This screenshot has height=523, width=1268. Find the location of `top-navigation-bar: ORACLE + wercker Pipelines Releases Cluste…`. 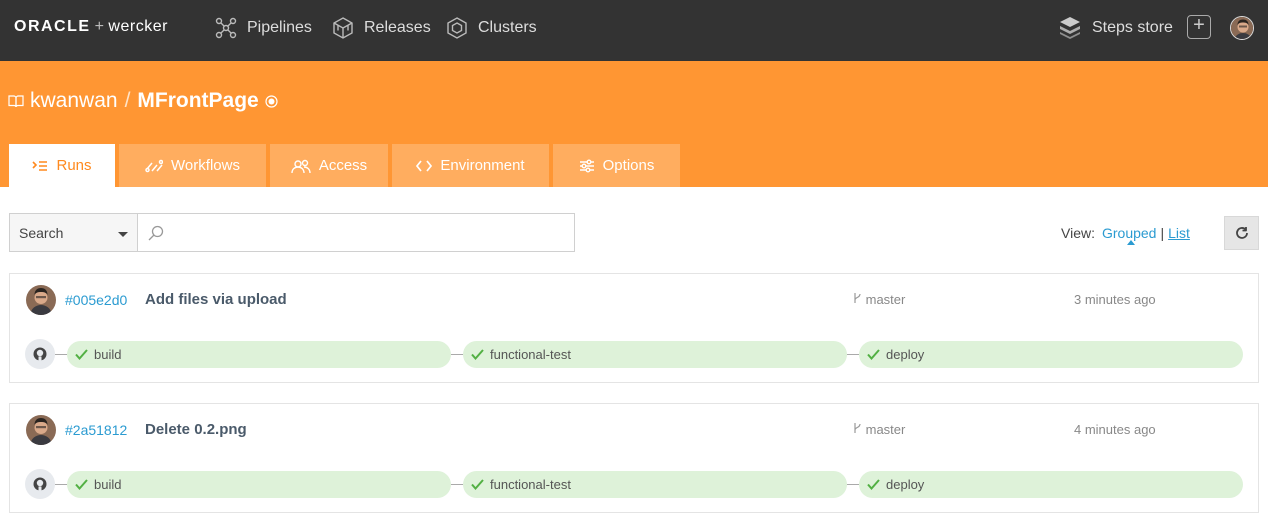

top-navigation-bar: ORACLE + wercker Pipelines Releases Cluste… is located at coordinates (634, 30).